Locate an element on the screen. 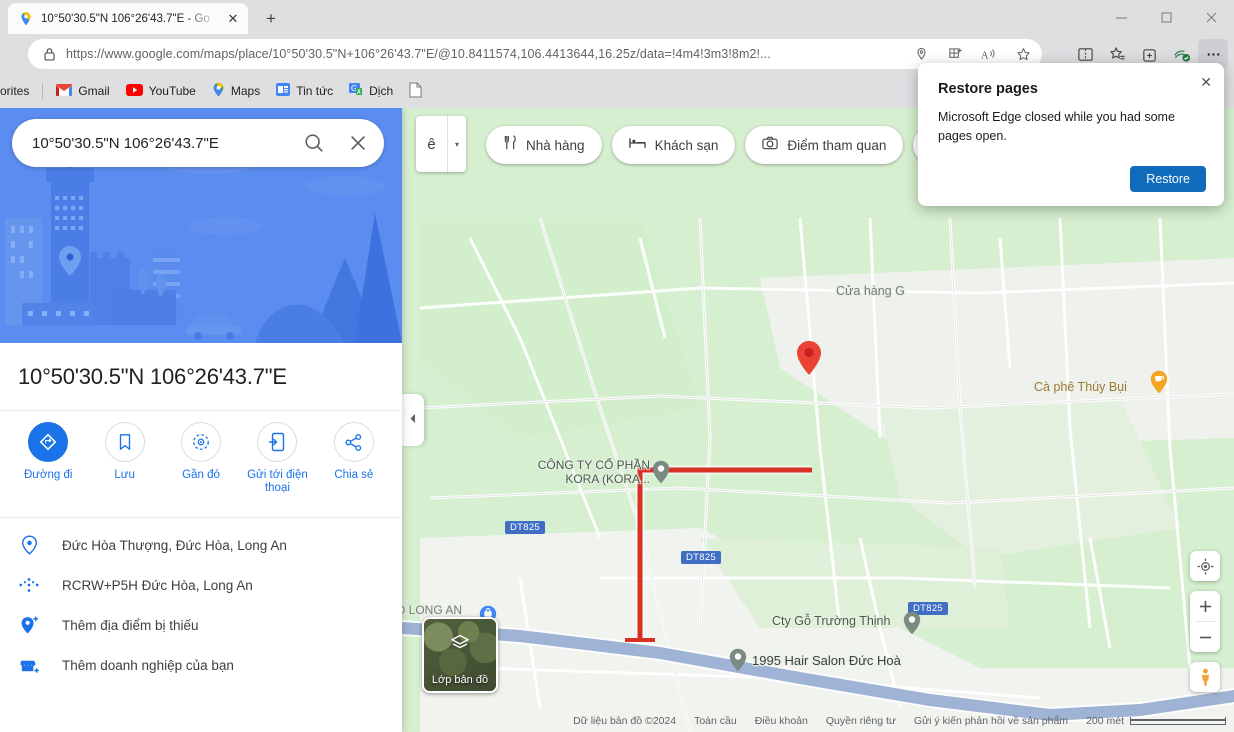  add-business-icon is located at coordinates (29, 665).